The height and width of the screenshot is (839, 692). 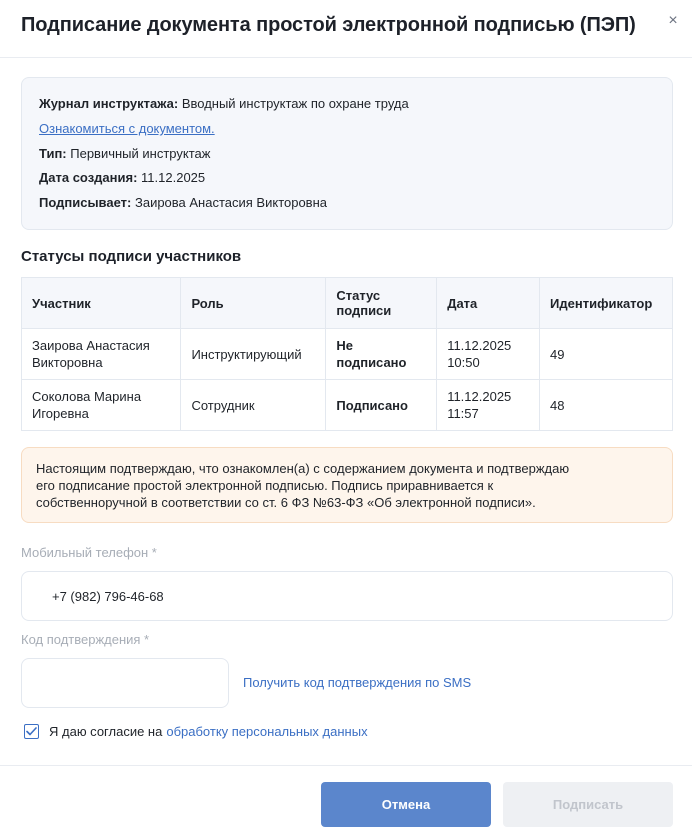 I want to click on participant-name-line1: Заирова Анастасия, so click(x=91, y=345).